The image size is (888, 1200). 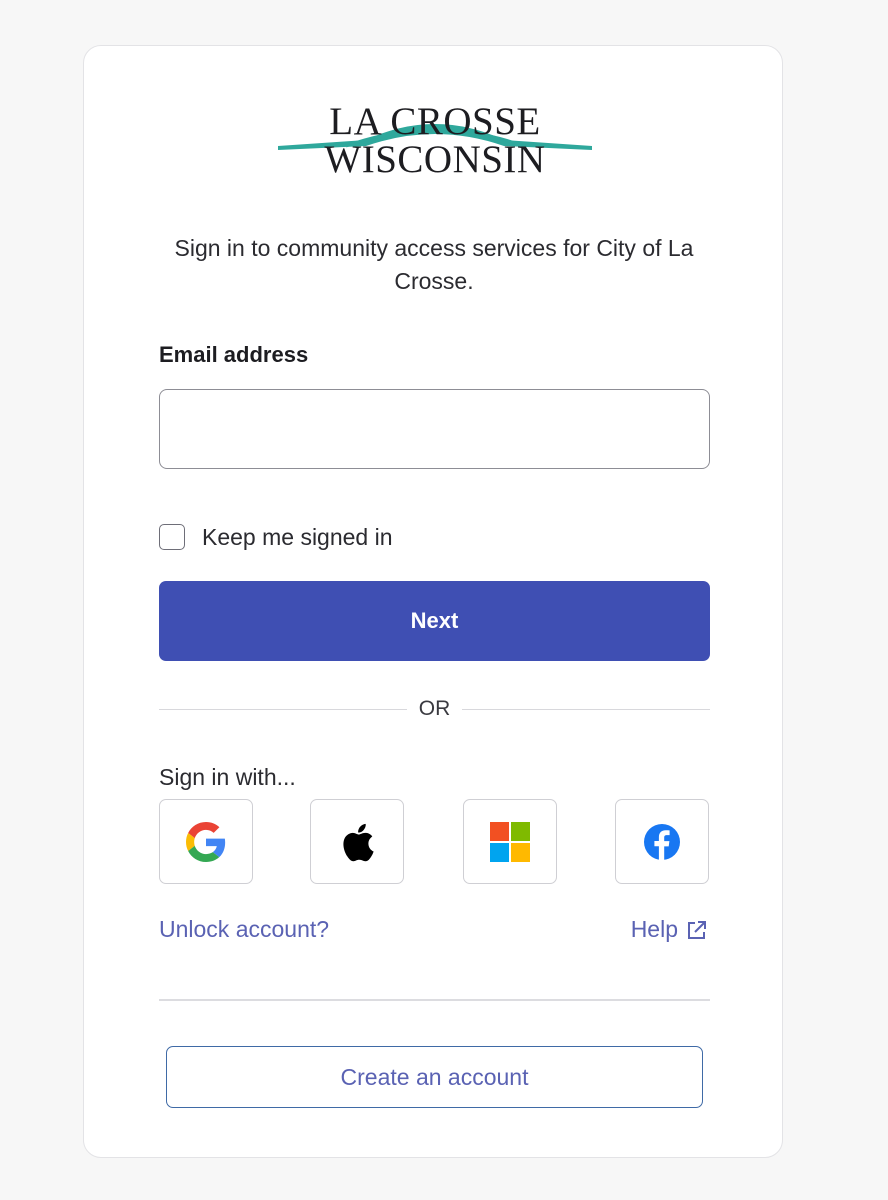 I want to click on city-logo: LA CROSSE WISCONSIN, so click(x=435, y=142).